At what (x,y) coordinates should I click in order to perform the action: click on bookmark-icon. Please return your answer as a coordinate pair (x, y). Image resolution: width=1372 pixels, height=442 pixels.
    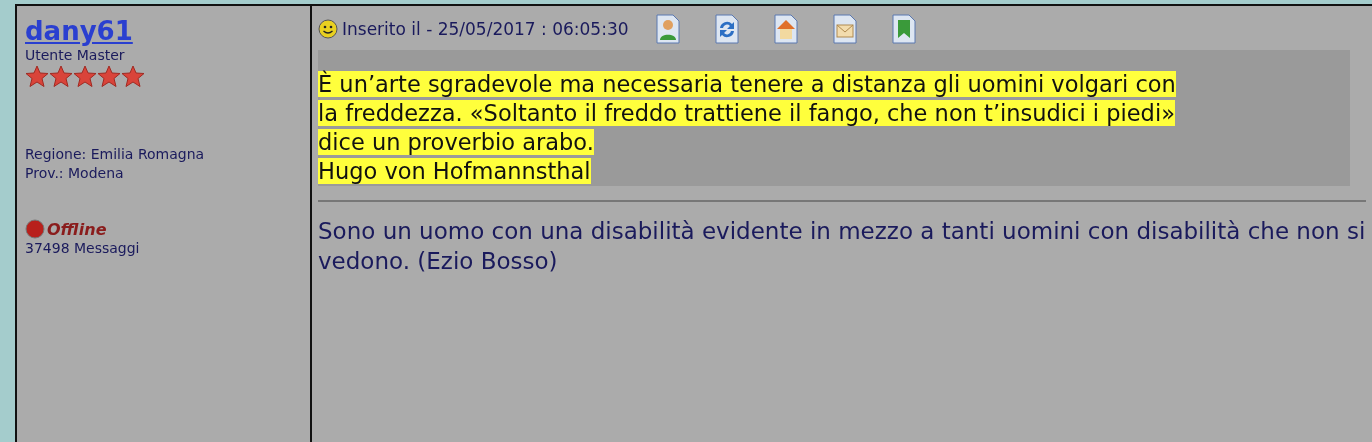
    Looking at the image, I should click on (903, 29).